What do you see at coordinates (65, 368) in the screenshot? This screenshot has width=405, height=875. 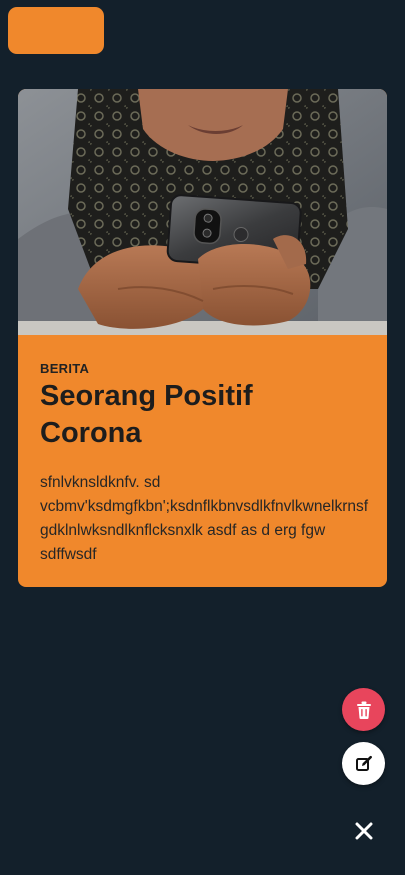 I see `news-category: BERITA` at bounding box center [65, 368].